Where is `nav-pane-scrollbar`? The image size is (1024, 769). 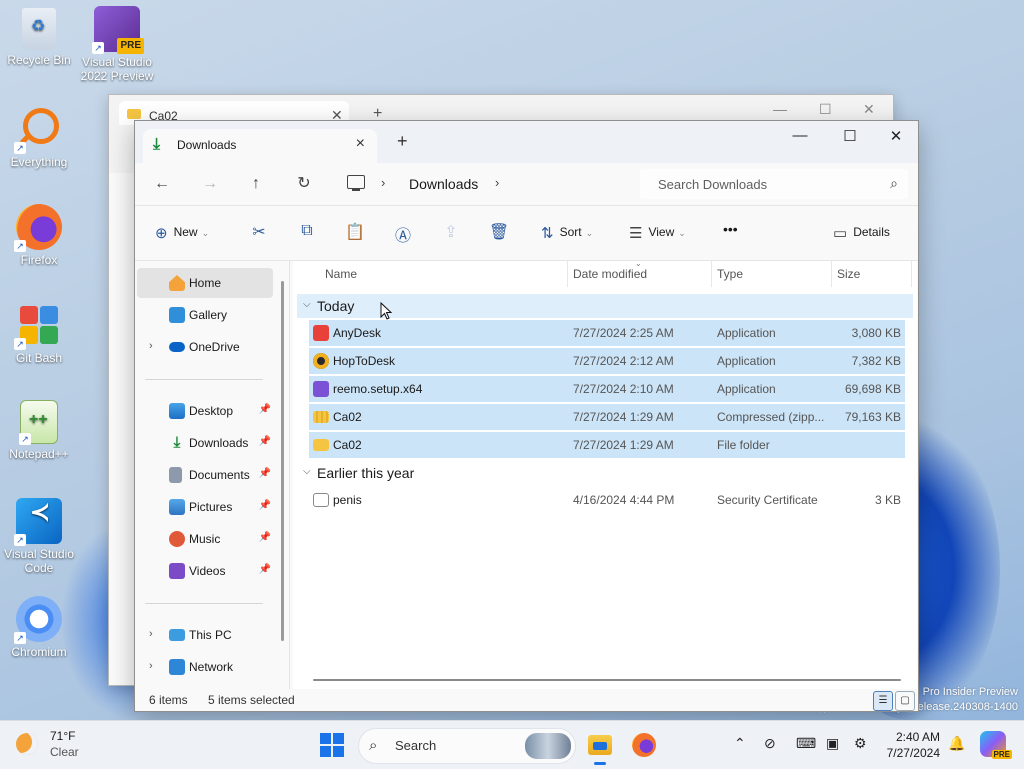
nav-pane-scrollbar is located at coordinates (282, 461).